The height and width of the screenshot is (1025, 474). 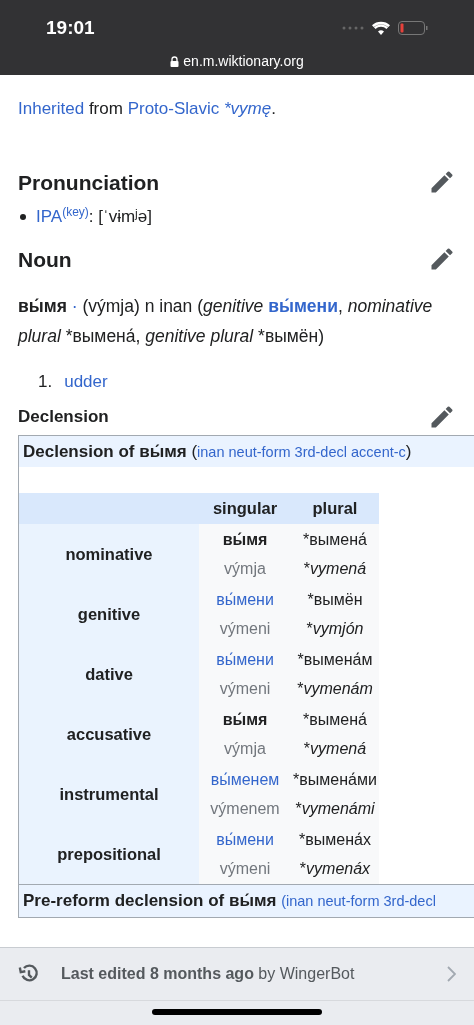 I want to click on signal-icon, so click(x=353, y=28).